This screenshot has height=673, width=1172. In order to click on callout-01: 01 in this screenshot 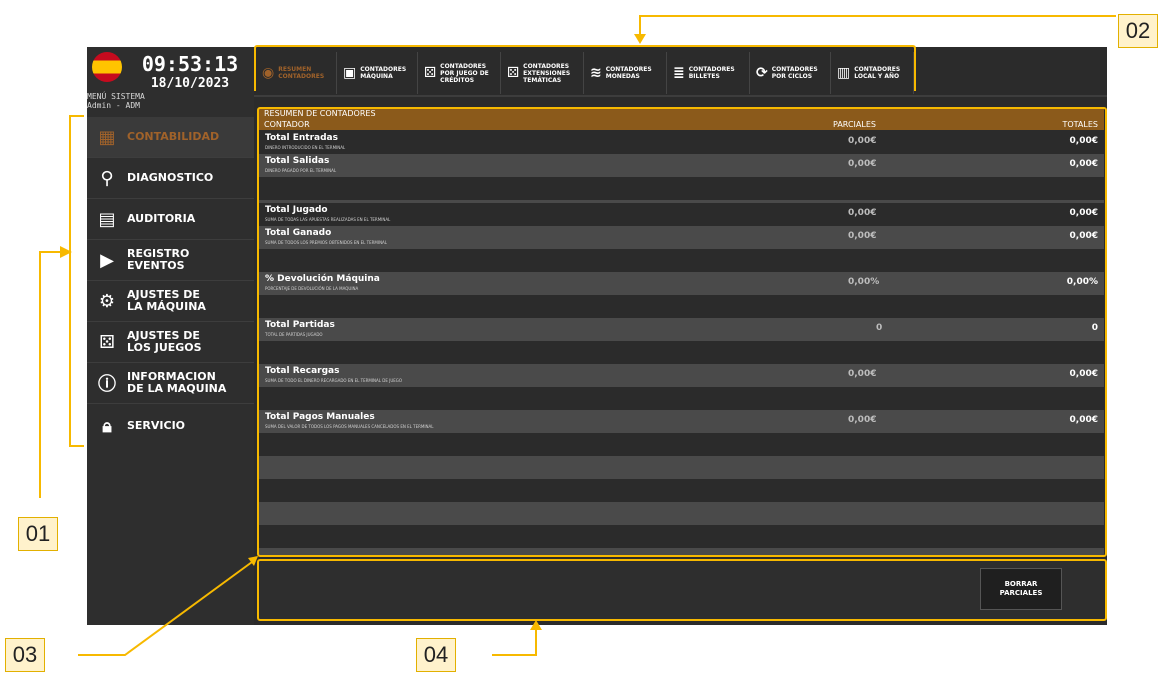, I will do `click(38, 534)`.